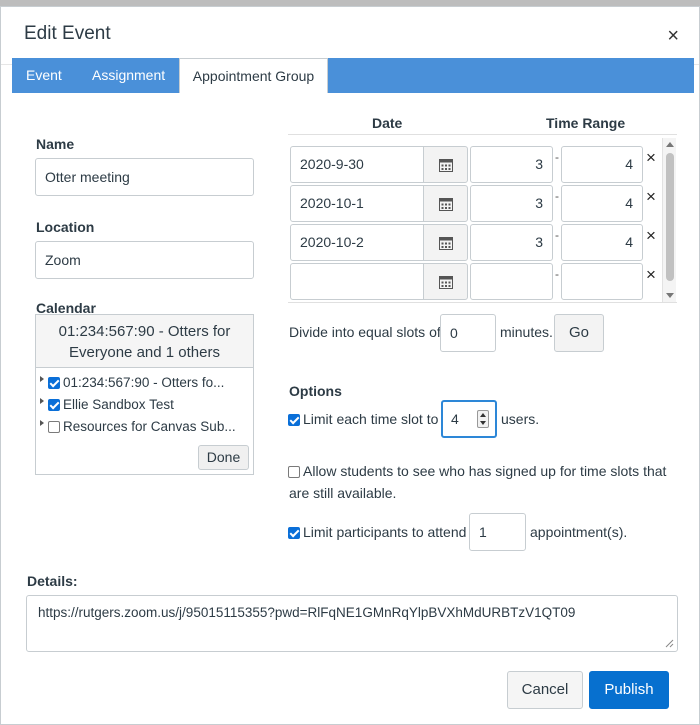  I want to click on name-label: Name, so click(55, 144).